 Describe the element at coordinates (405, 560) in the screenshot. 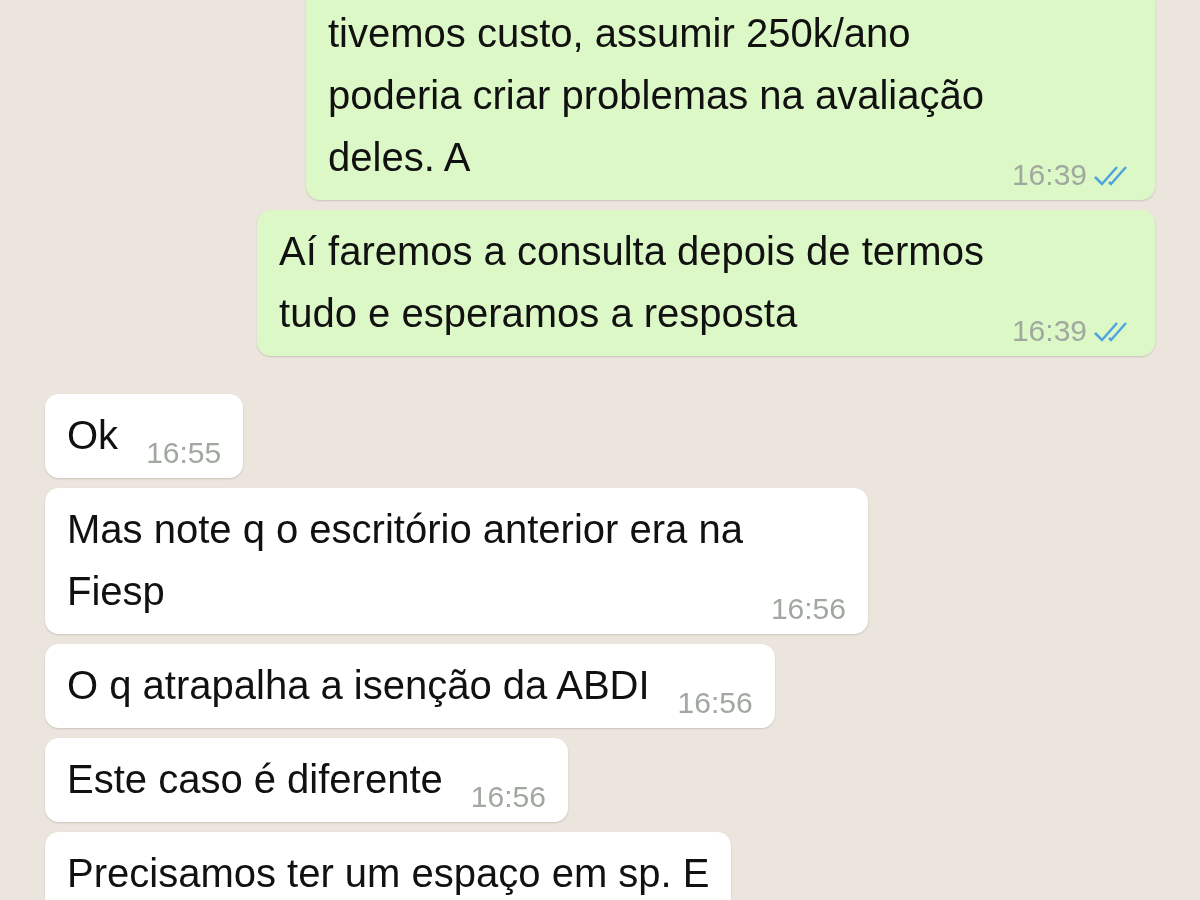

I see `message-text: Mas note q o escritório anterior era na Fiesp` at that location.